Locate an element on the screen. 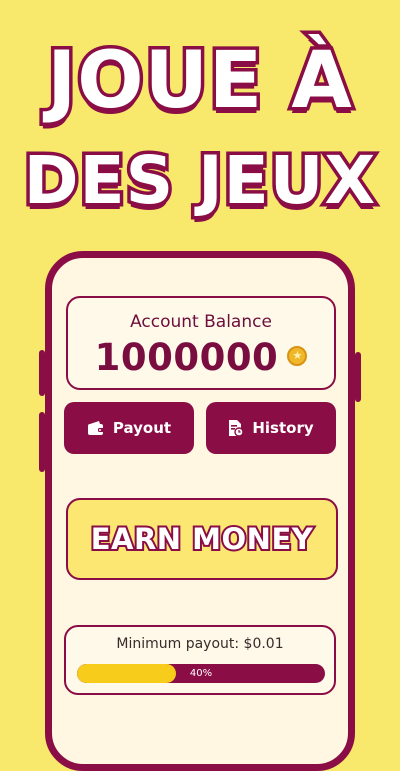 Image resolution: width=400 pixels, height=771 pixels. document-clock-icon is located at coordinates (236, 428).